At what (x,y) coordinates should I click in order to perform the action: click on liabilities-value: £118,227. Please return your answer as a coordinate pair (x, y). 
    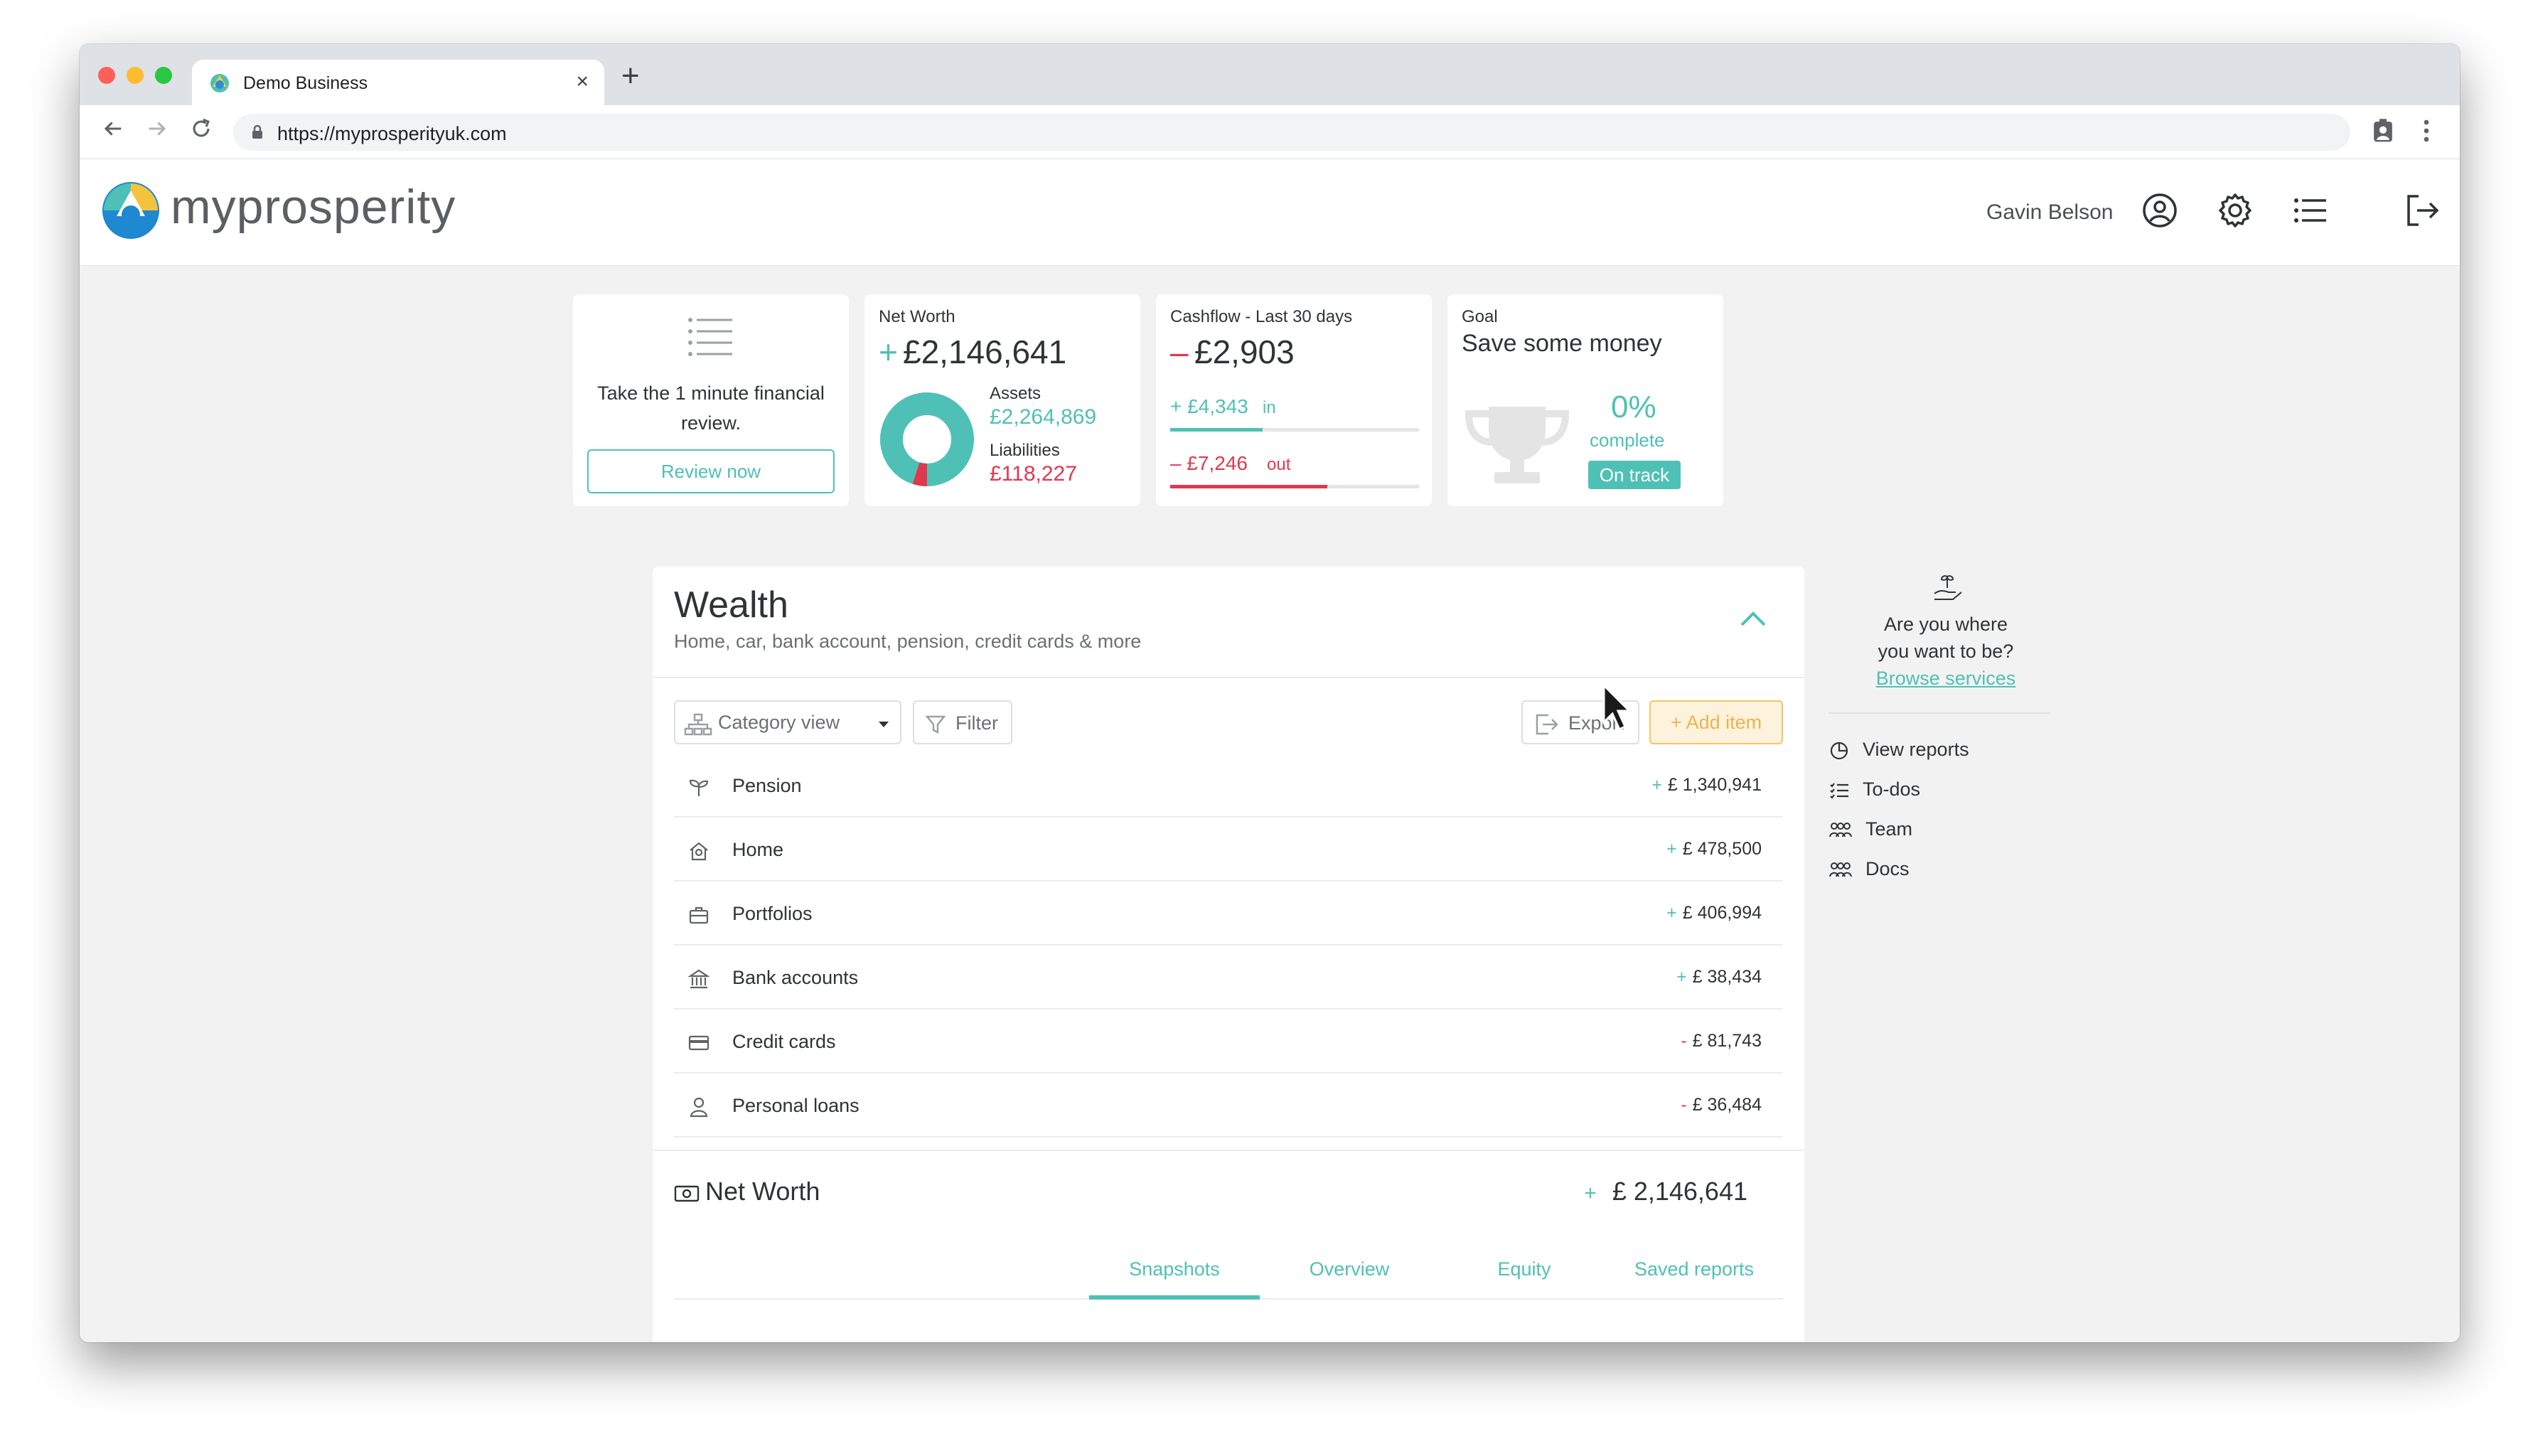
    Looking at the image, I should click on (1033, 474).